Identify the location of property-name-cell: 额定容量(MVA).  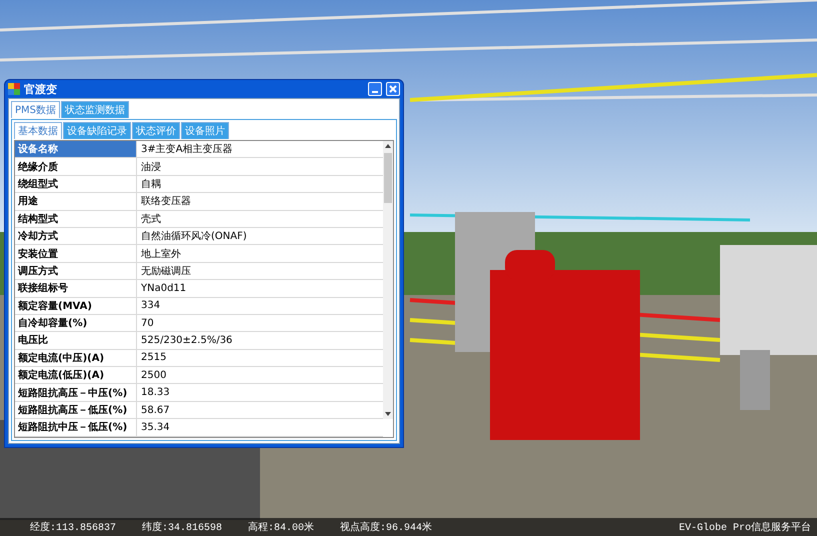
(76, 306).